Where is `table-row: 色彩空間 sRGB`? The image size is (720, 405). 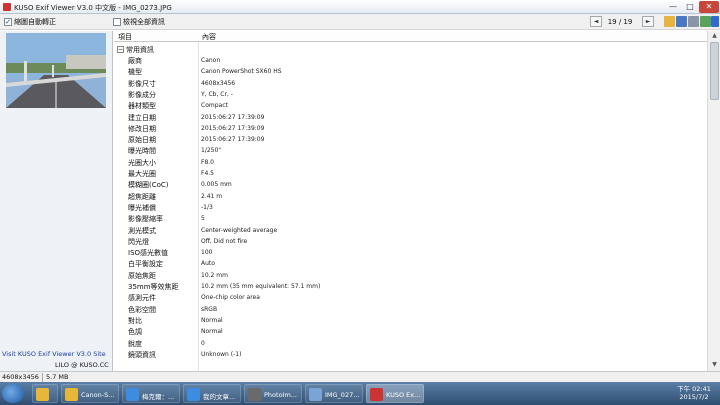
table-row: 色彩空間 sRGB is located at coordinates (410, 309).